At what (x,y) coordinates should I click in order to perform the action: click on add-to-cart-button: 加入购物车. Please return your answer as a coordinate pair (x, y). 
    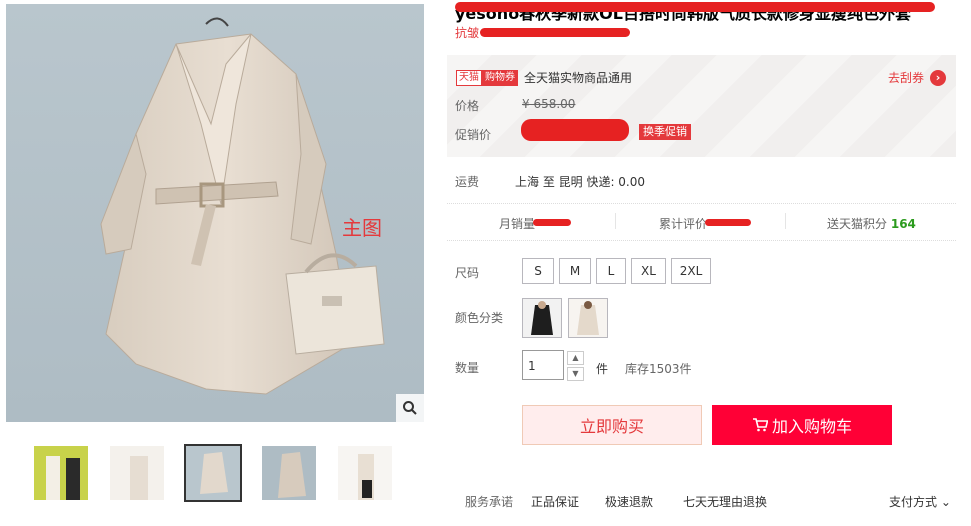
    Looking at the image, I should click on (802, 425).